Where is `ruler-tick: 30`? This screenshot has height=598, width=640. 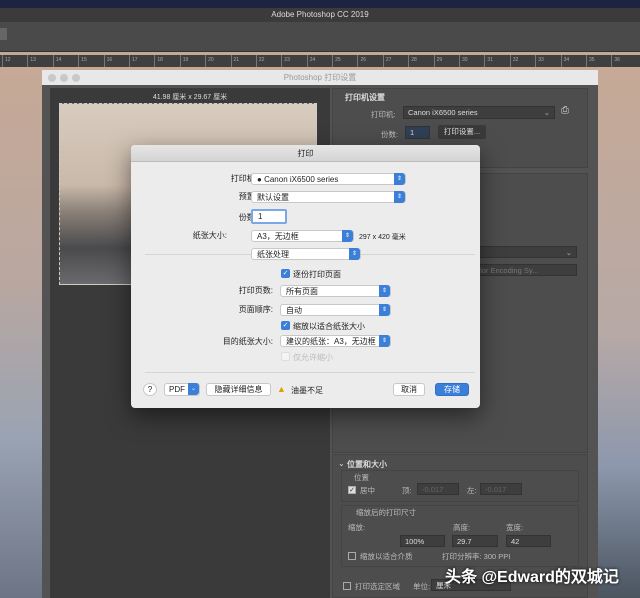
ruler-tick: 30 is located at coordinates (471, 61).